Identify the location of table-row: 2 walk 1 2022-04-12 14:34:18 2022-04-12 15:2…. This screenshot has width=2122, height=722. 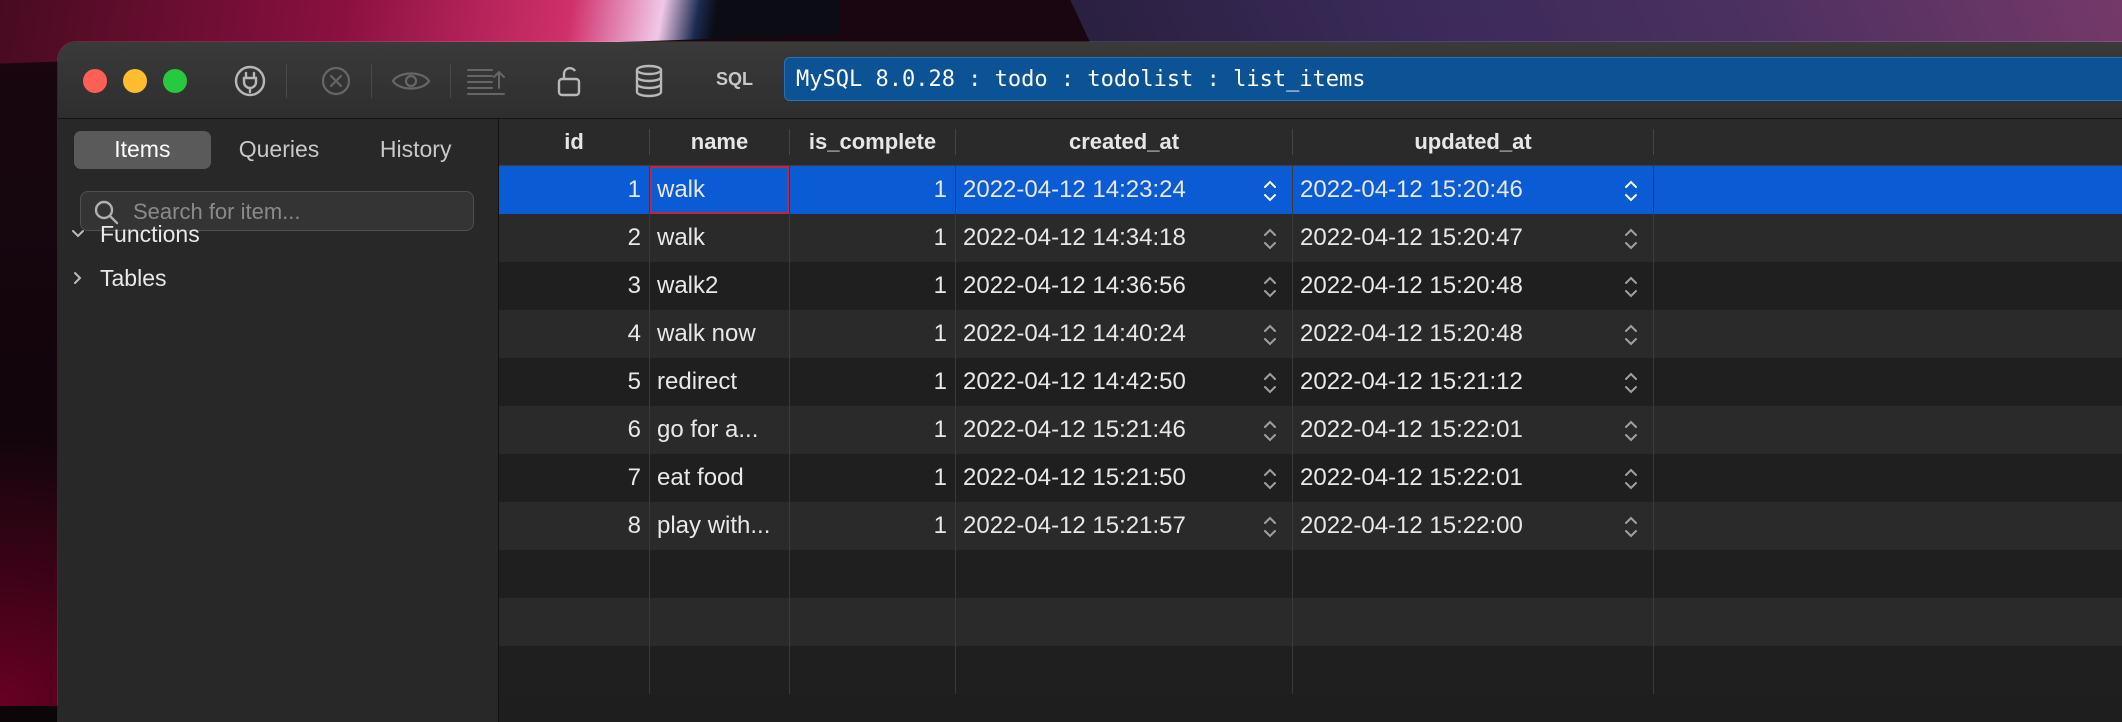
(1310, 238).